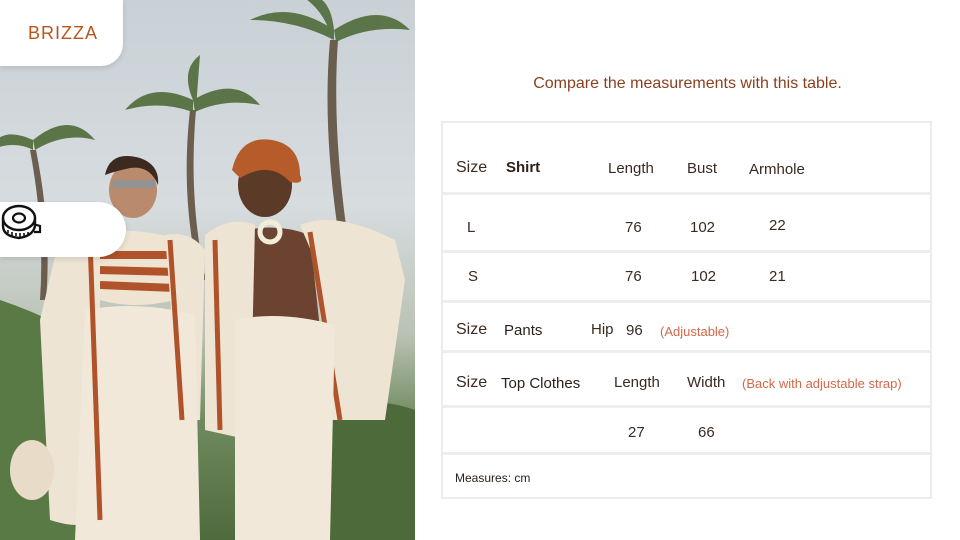  I want to click on measuring-tape-icon, so click(21, 222).